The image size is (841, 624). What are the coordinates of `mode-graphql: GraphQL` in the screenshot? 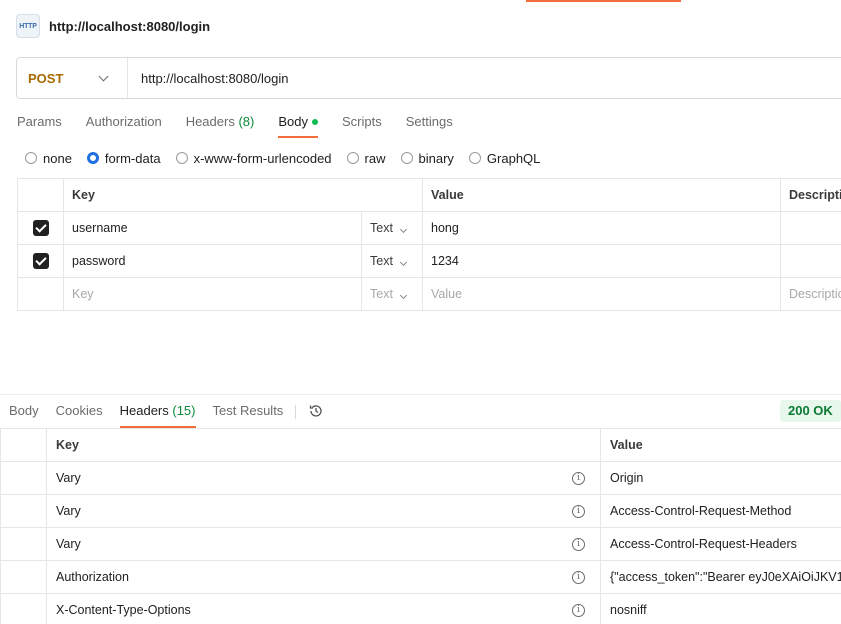 It's located at (504, 158).